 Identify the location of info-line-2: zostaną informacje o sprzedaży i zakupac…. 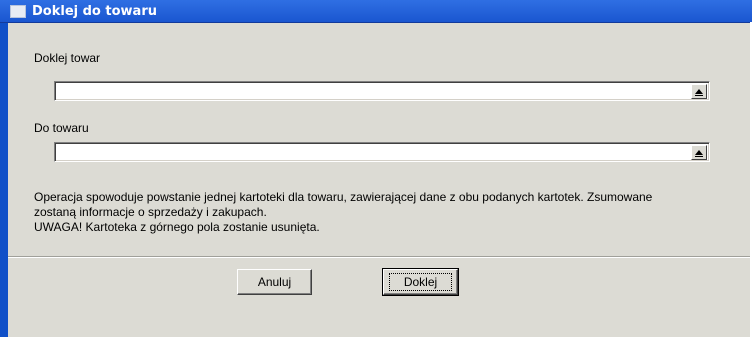
(150, 212).